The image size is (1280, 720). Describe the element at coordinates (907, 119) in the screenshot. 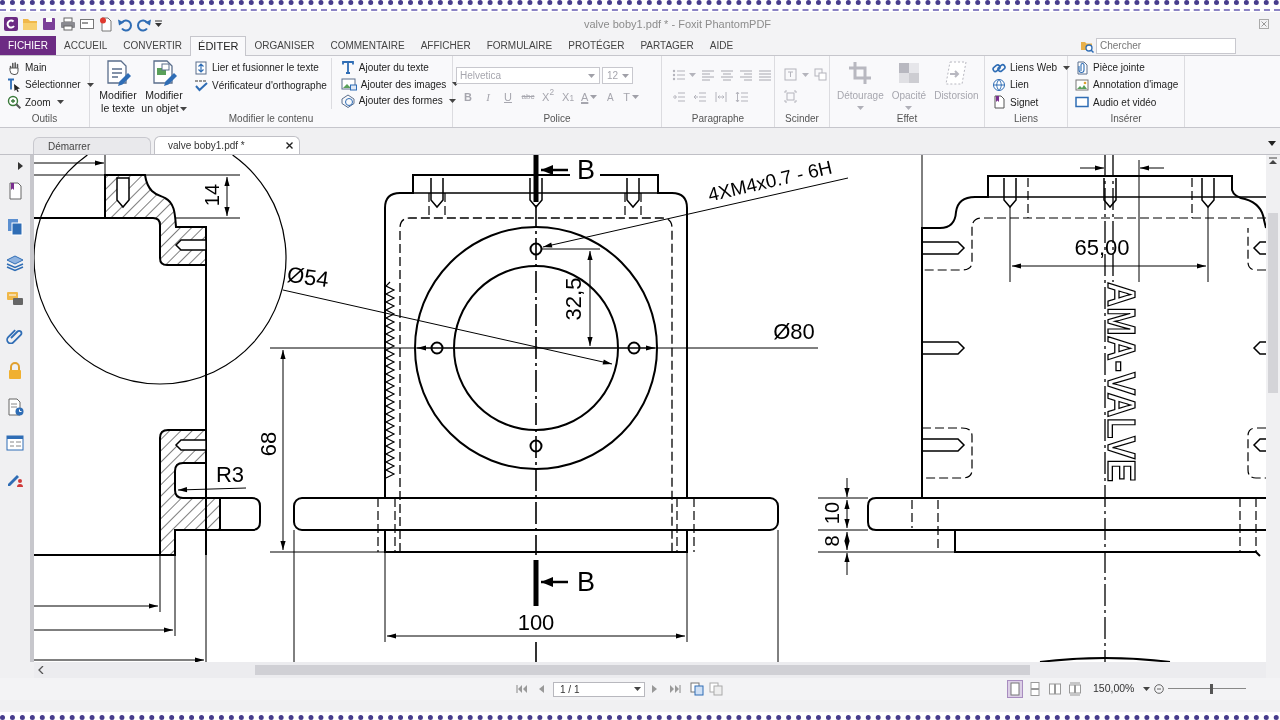

I see `group-label: Effet` at that location.